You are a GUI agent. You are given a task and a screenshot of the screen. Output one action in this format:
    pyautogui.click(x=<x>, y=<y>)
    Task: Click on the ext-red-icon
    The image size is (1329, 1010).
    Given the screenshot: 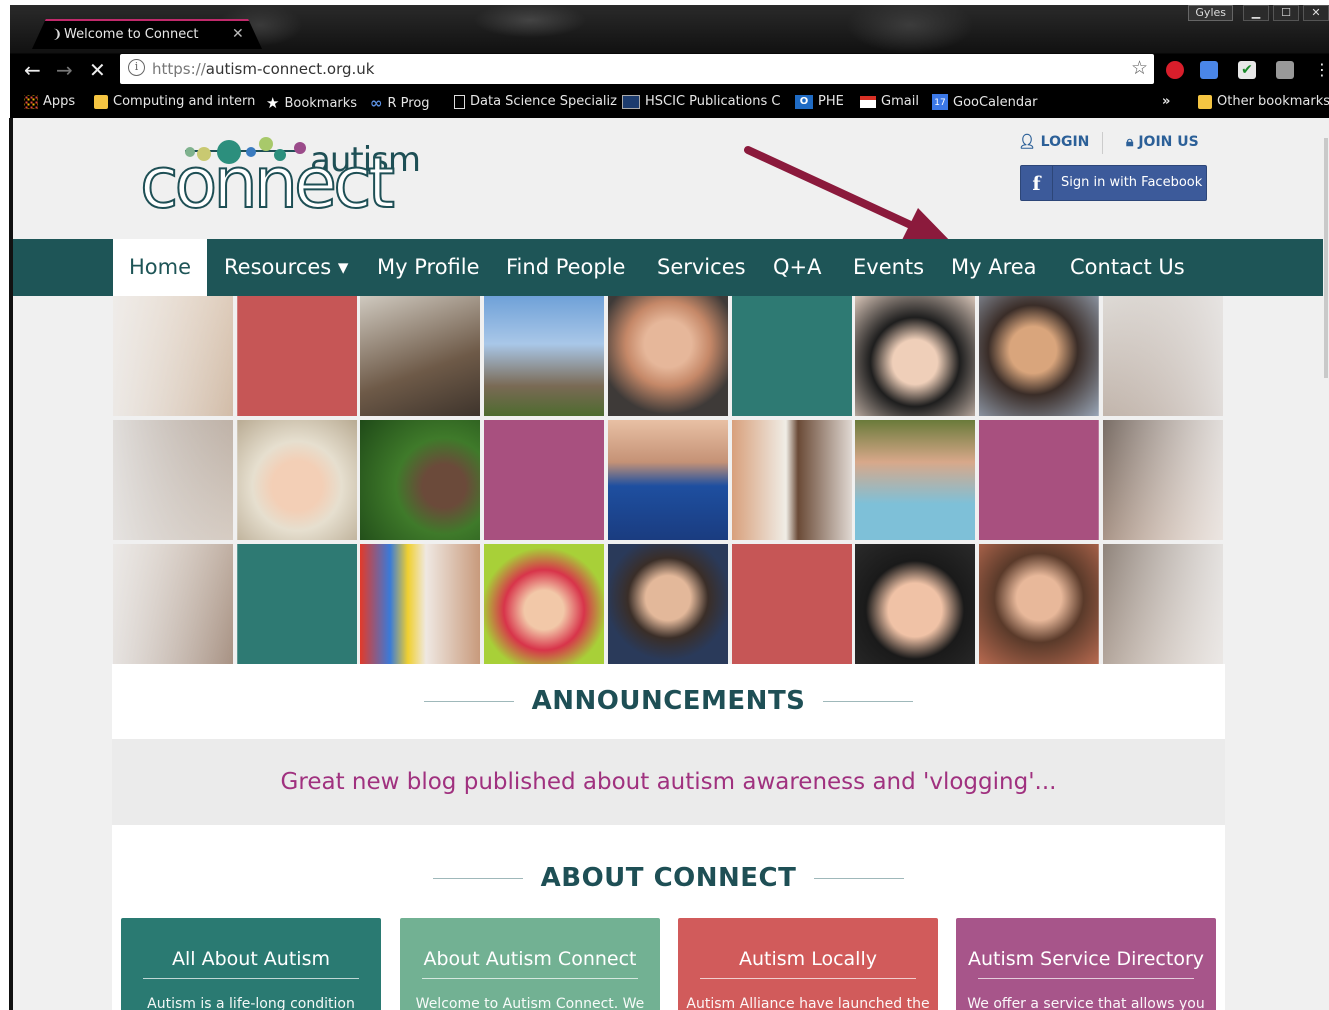 What is the action you would take?
    pyautogui.click(x=1175, y=70)
    